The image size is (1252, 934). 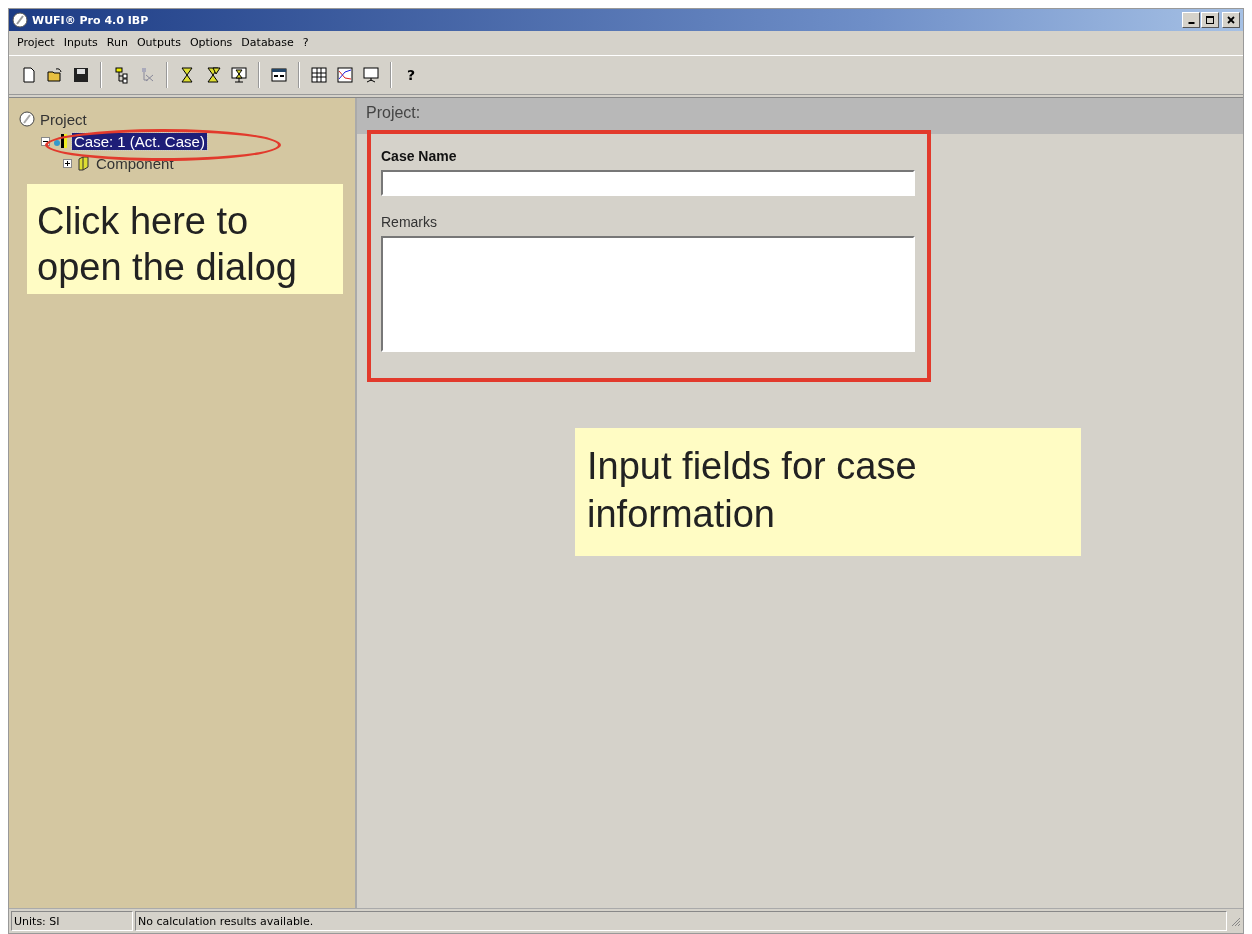 I want to click on menu-item: ?, so click(x=305, y=42).